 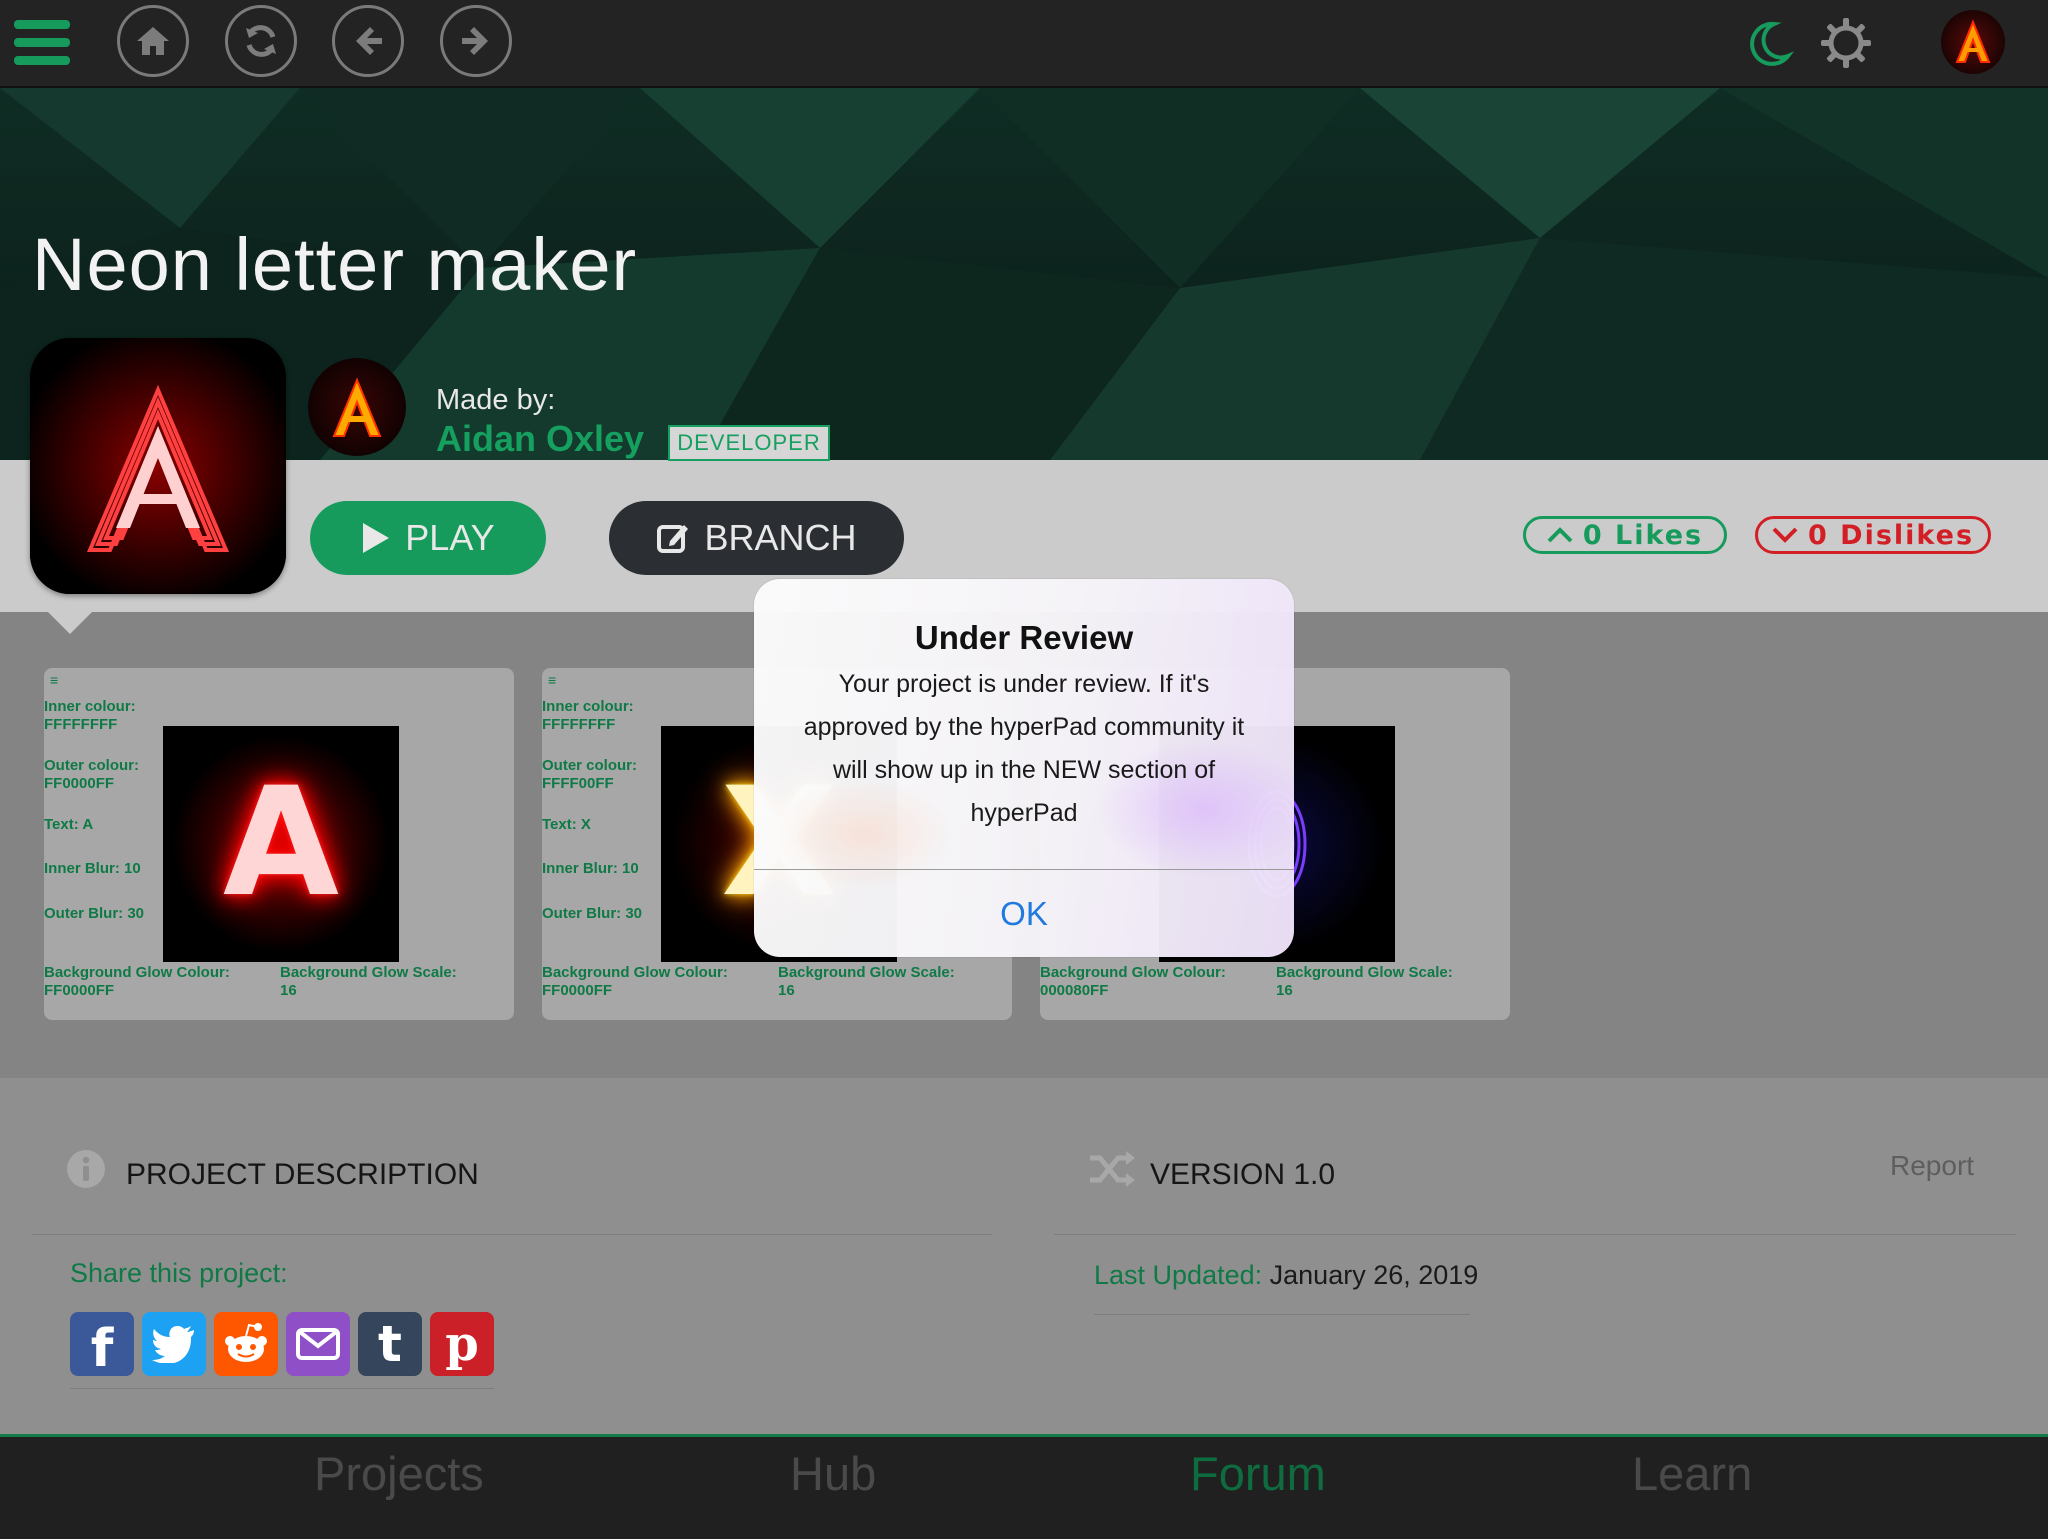 I want to click on back-button, so click(x=368, y=41).